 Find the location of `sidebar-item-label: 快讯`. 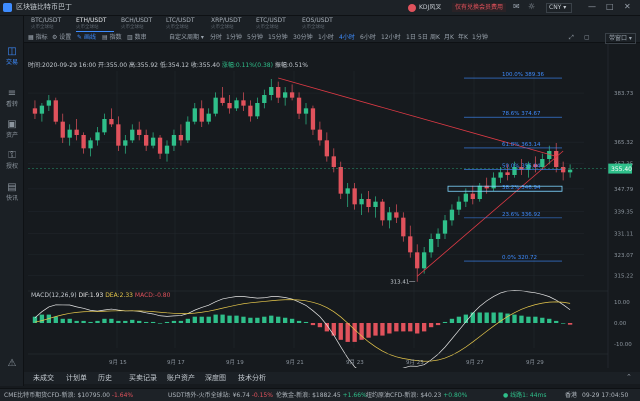

sidebar-item-label: 快讯 is located at coordinates (11, 198).